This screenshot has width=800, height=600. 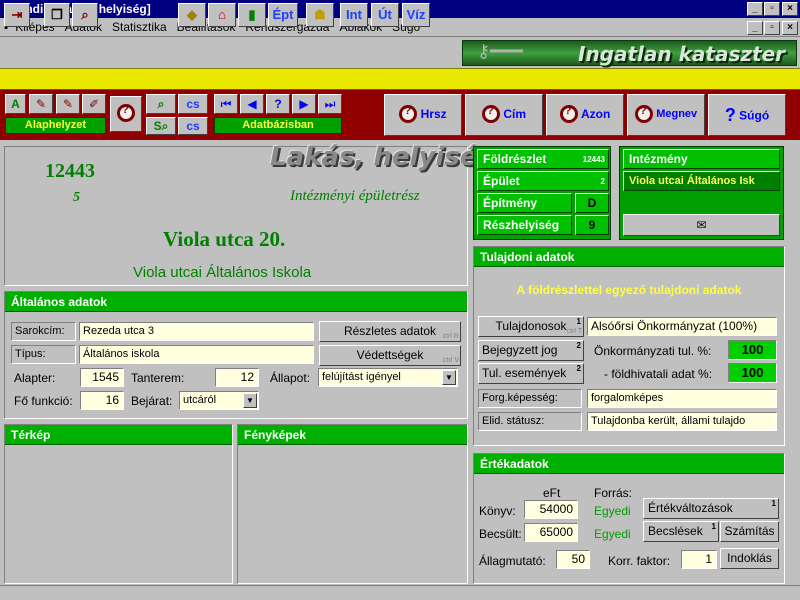 I want to click on fold-label: - földhivatali adat %:, so click(x=658, y=374).